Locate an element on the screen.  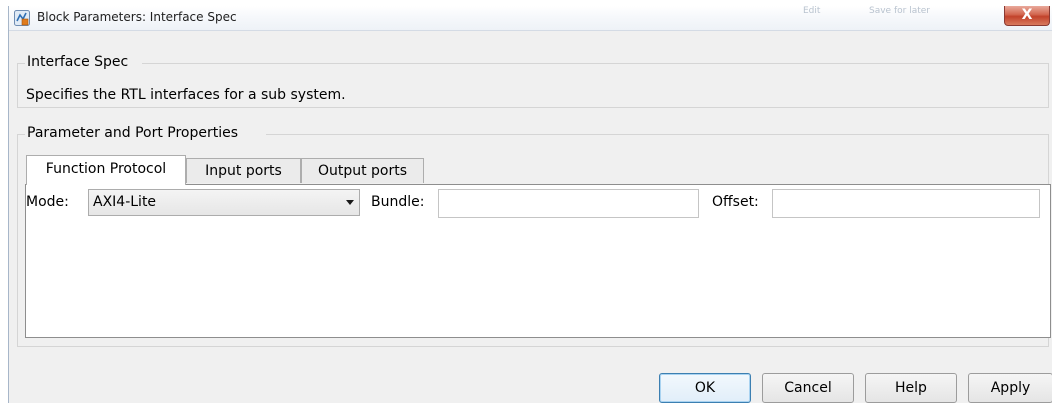
tab-output-ports: Output ports is located at coordinates (362, 170).